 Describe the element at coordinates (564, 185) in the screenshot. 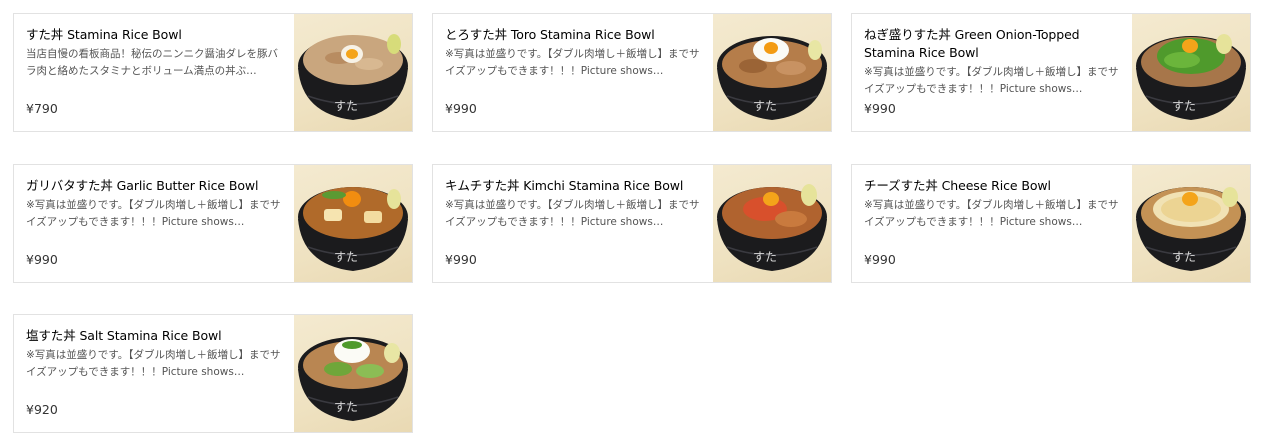

I see `menu-item-title: キムチすた丼 Kimchi Stamina Rice Bowl` at that location.